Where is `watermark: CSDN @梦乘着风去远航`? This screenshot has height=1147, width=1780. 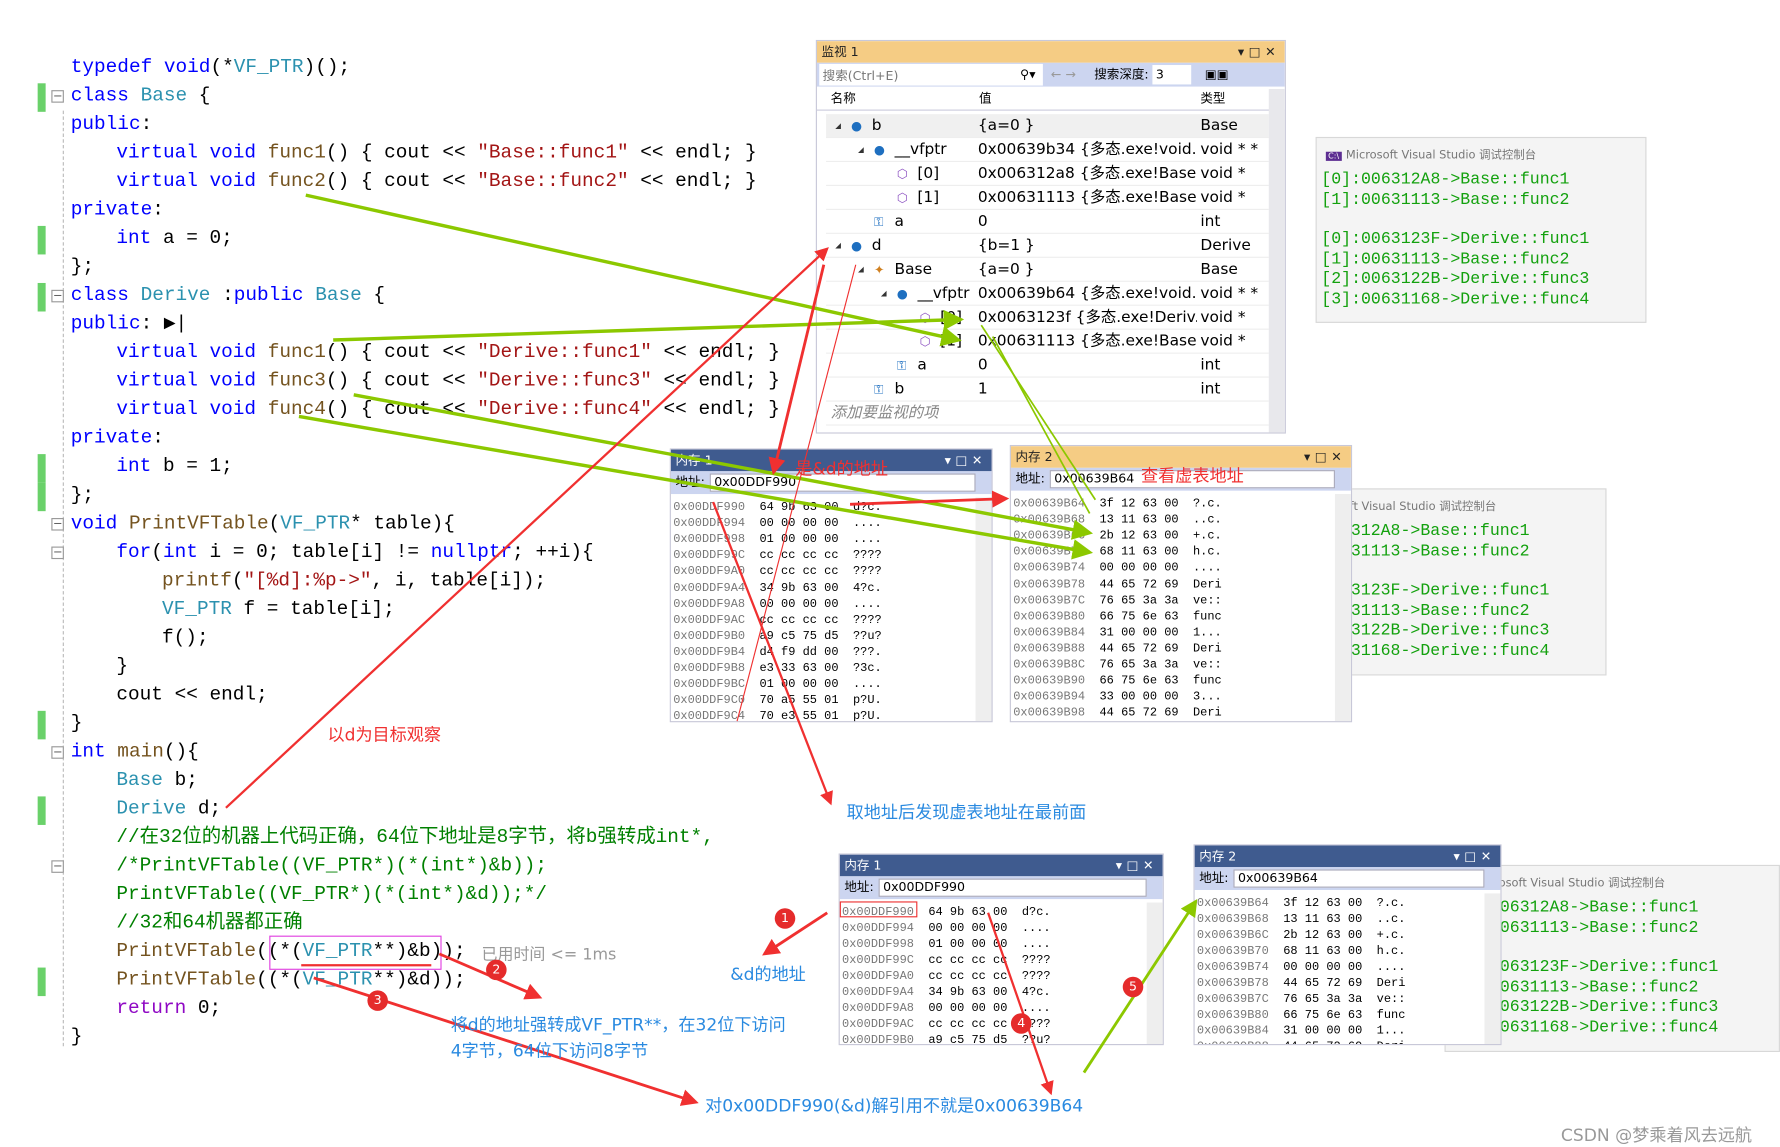 watermark: CSDN @梦乘着风去远航 is located at coordinates (1656, 1135).